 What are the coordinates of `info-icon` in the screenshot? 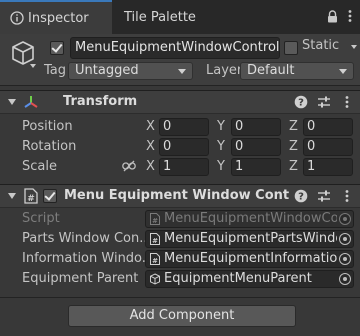 It's located at (17, 18).